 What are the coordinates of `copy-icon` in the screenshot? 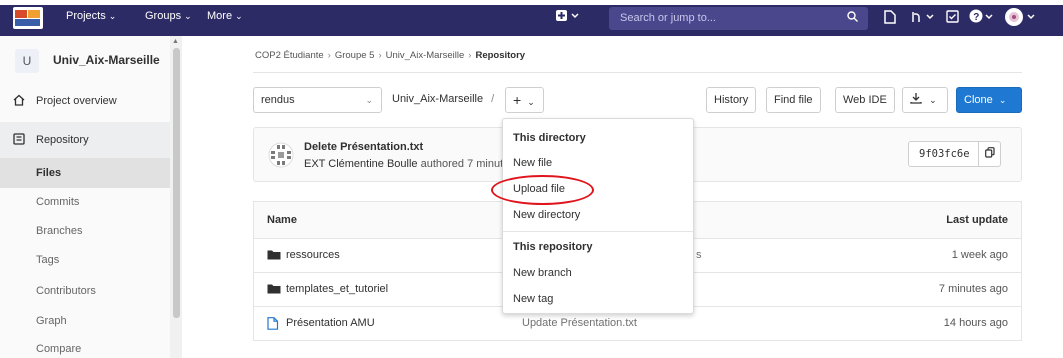 It's located at (989, 154).